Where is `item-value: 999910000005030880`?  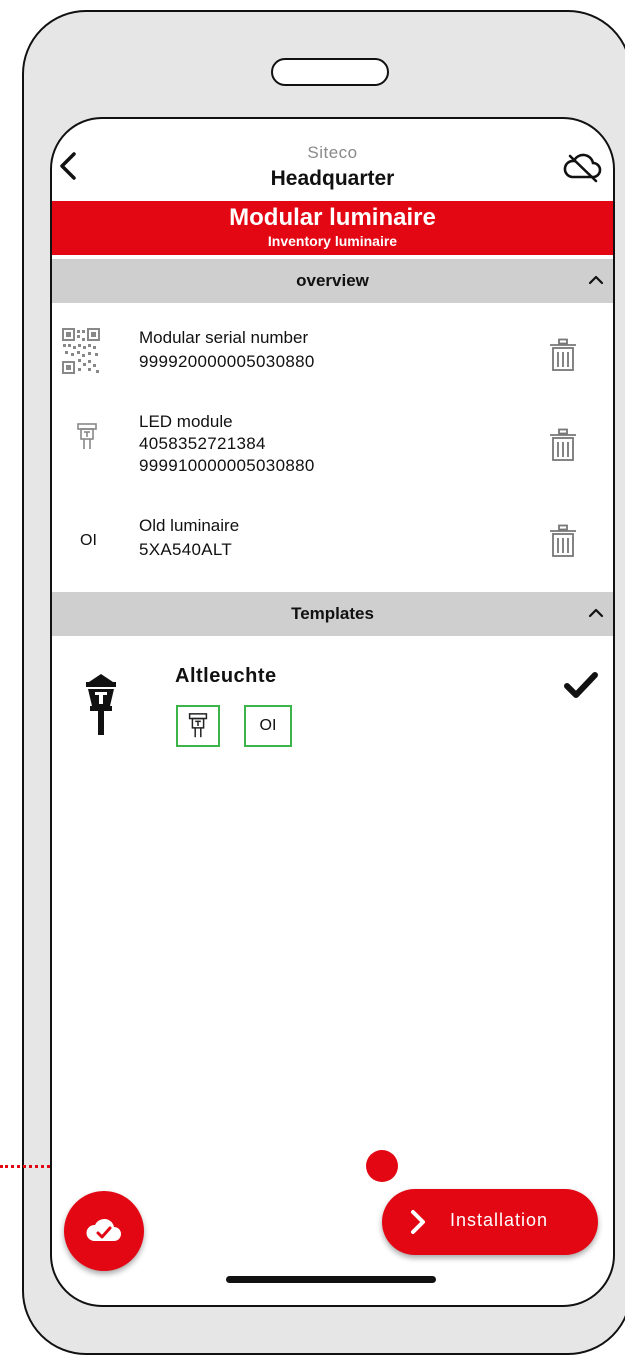 item-value: 999910000005030880 is located at coordinates (227, 465).